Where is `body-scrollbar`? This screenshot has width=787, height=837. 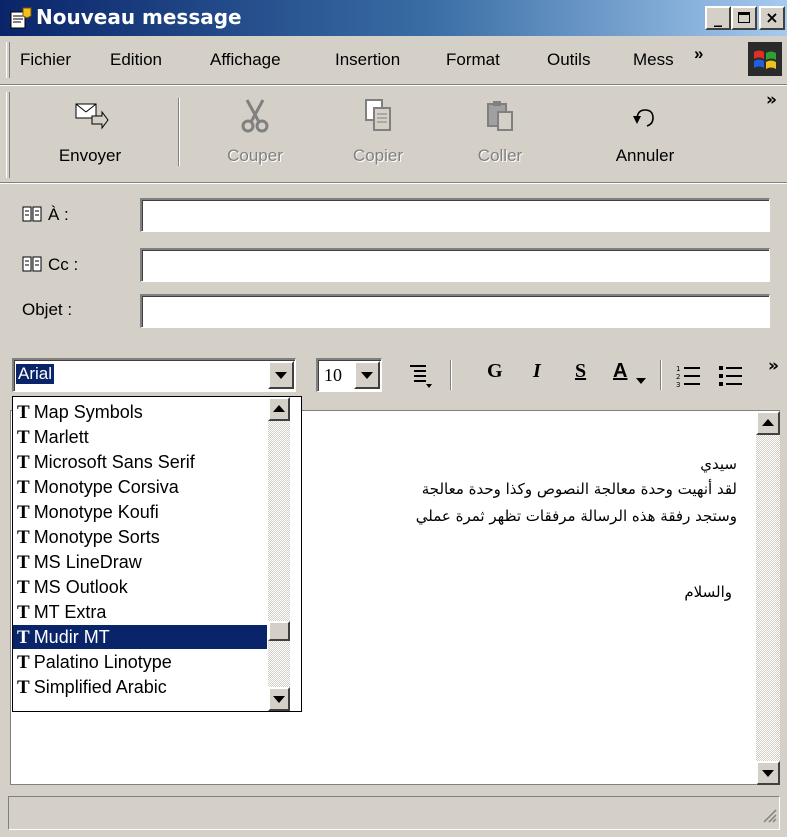
body-scrollbar is located at coordinates (768, 598).